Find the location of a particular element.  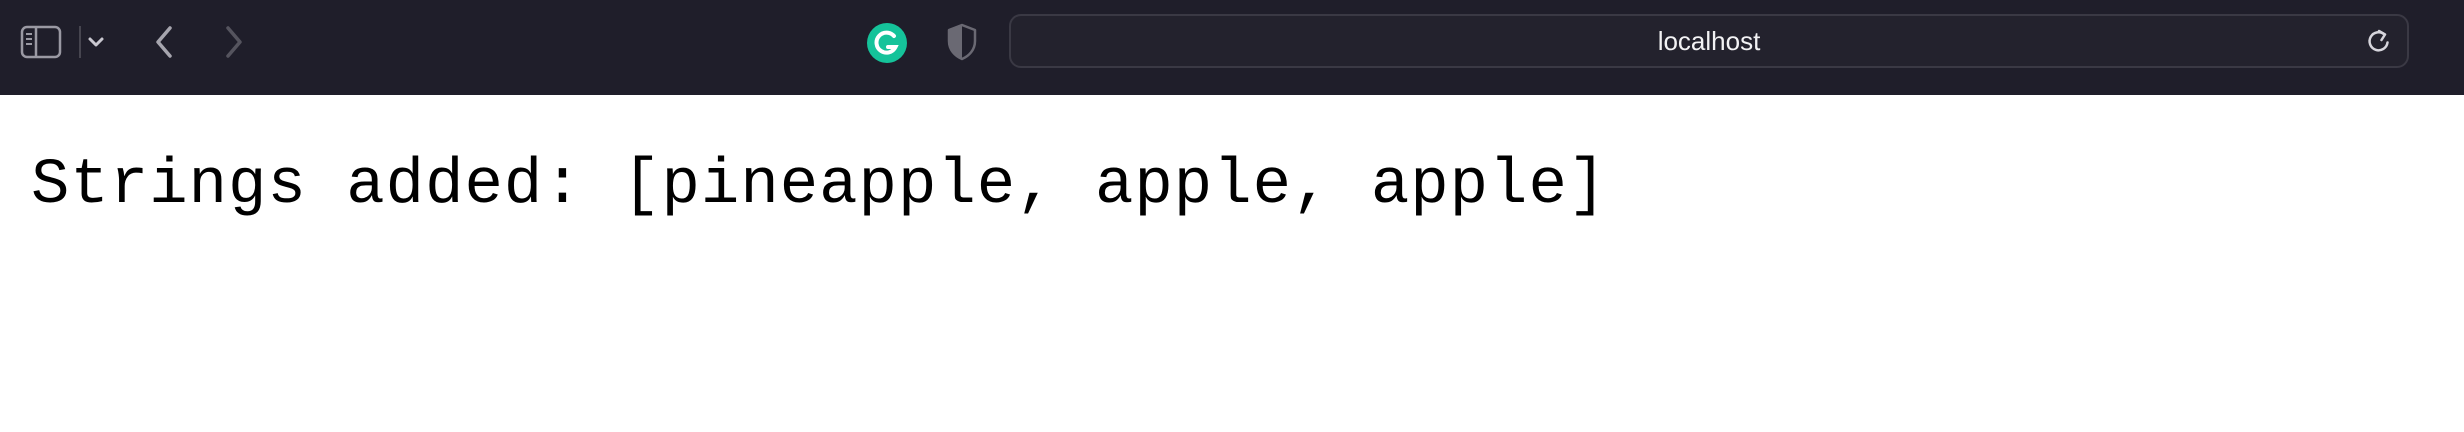

address-text: localhost is located at coordinates (1709, 41).